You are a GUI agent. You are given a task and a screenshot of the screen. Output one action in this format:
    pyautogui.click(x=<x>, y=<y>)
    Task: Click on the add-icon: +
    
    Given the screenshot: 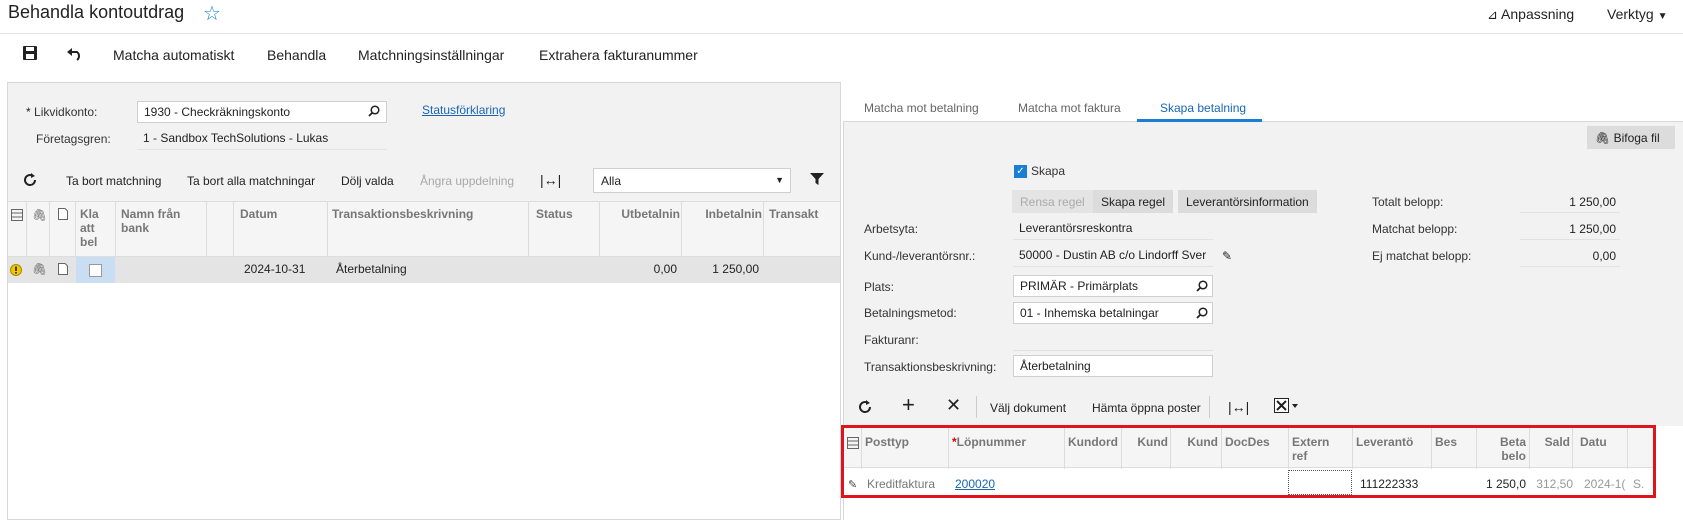 What is the action you would take?
    pyautogui.click(x=908, y=405)
    